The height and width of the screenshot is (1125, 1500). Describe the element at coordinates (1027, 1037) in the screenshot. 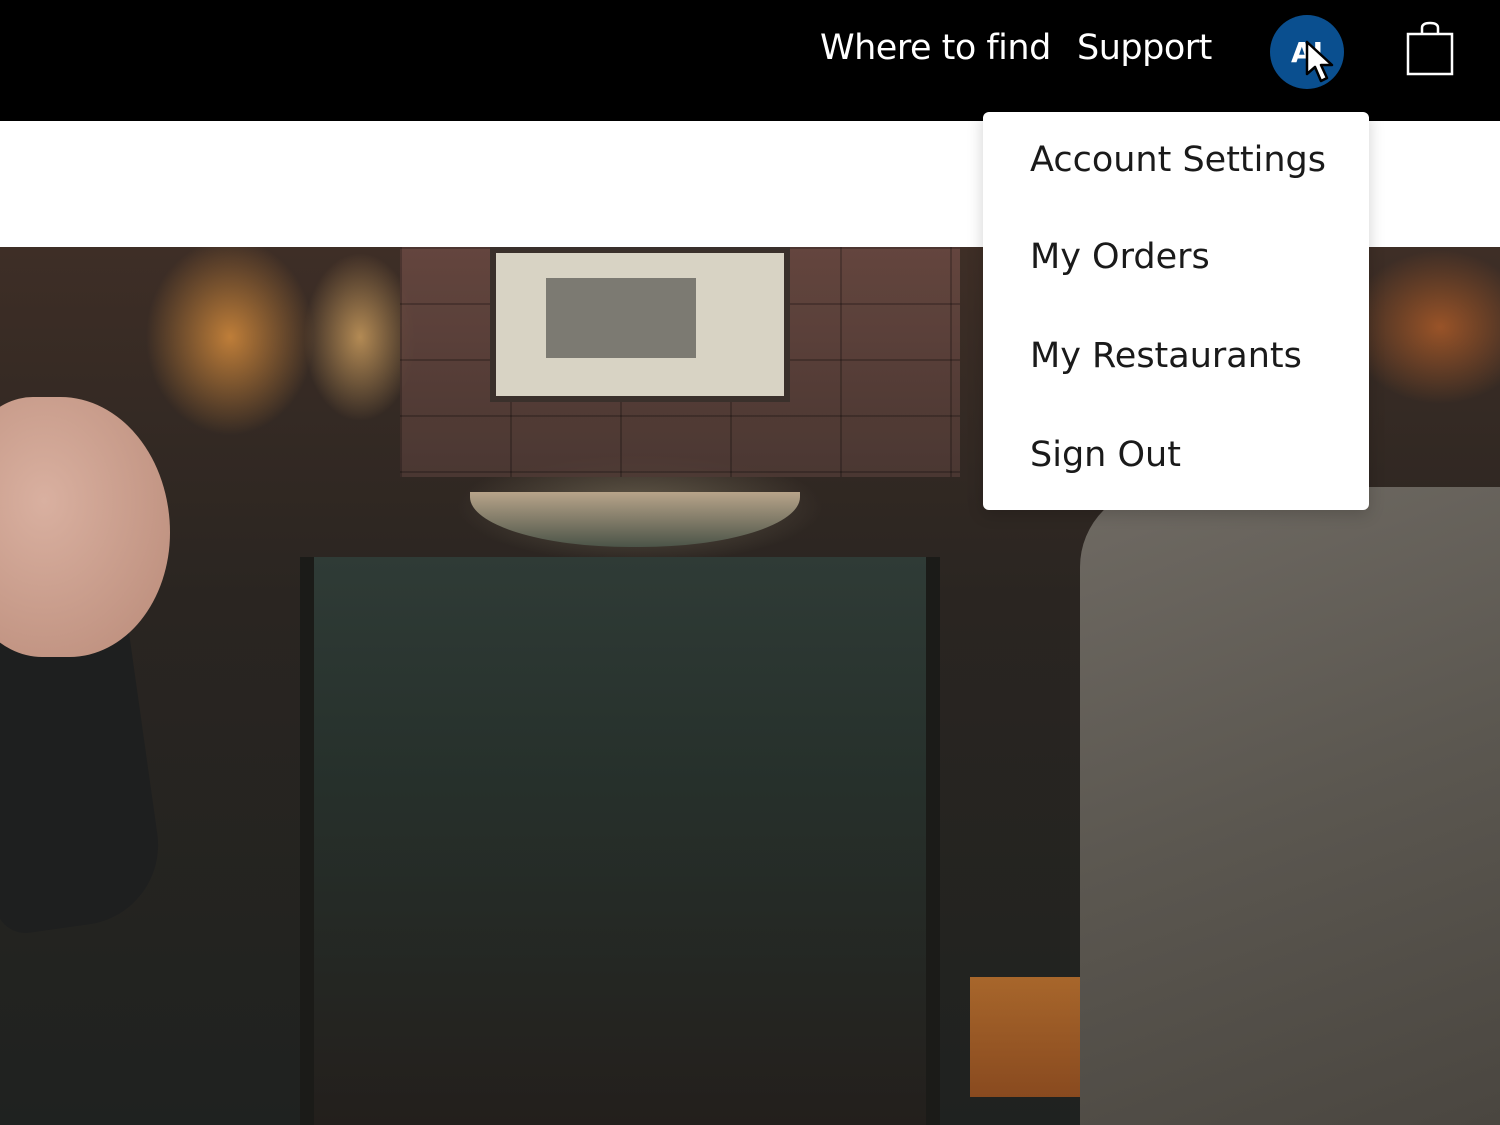

I see `hero-warm-light` at that location.